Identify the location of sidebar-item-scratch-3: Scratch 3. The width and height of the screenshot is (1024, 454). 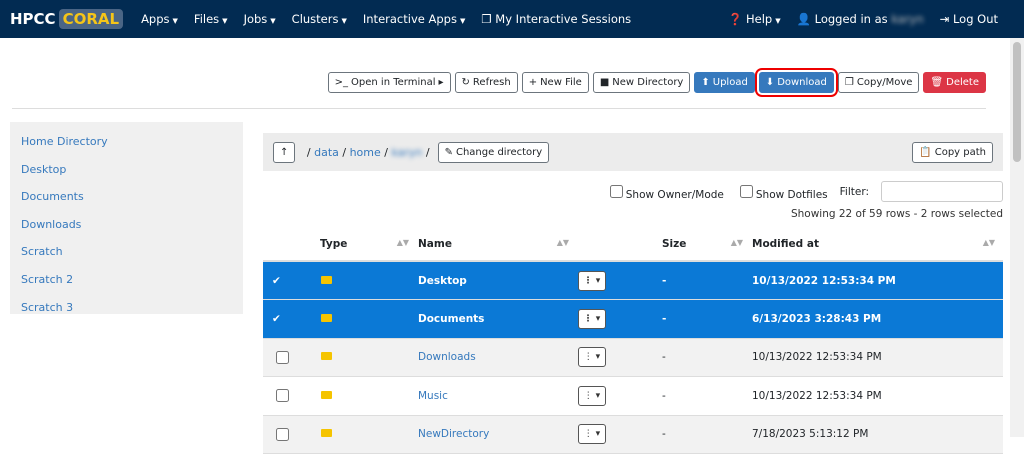
(126, 308).